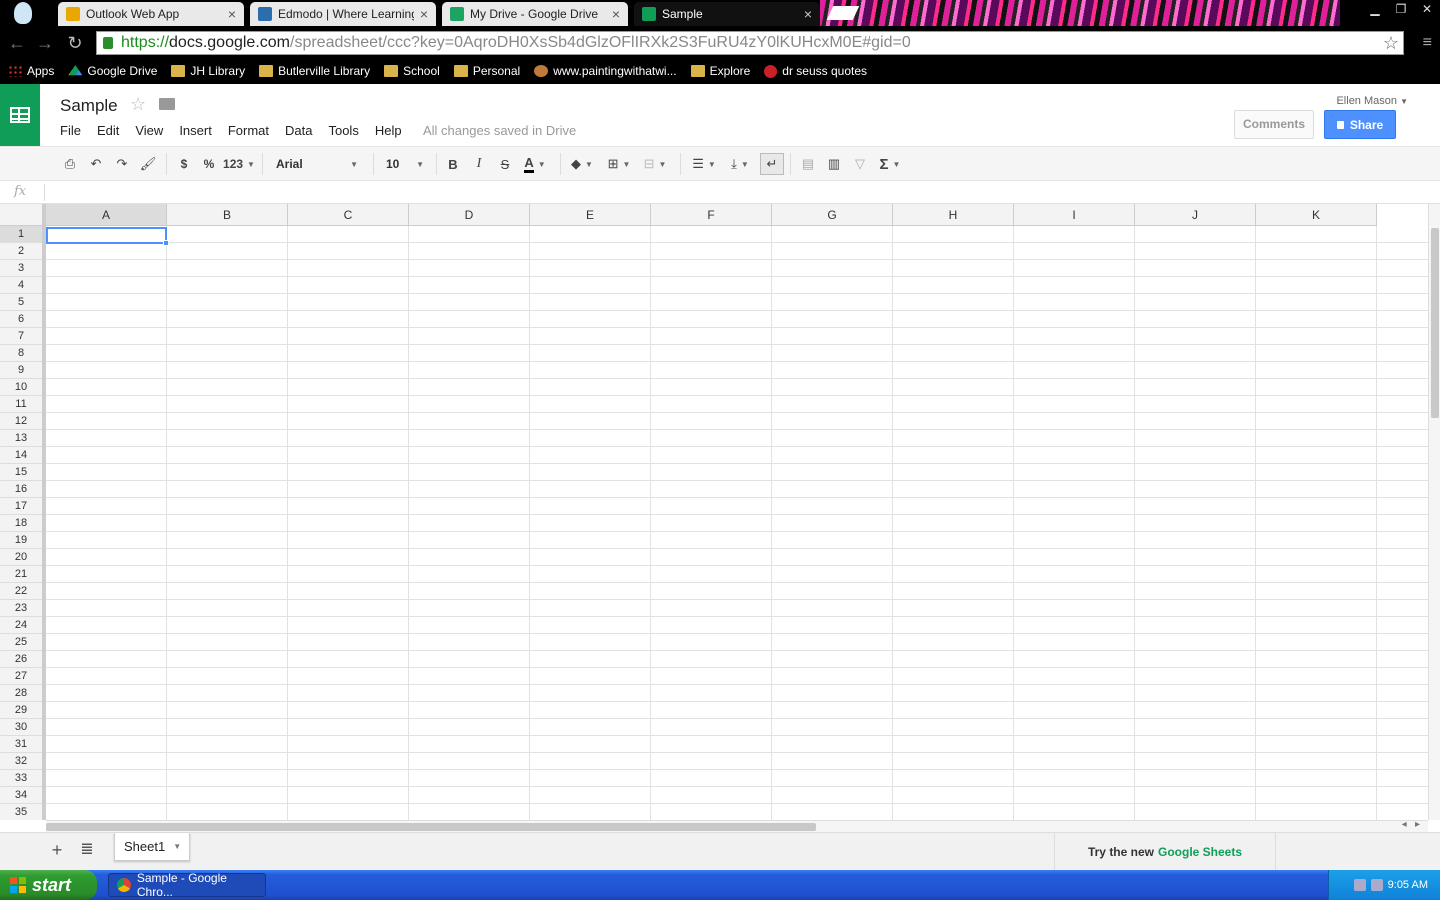  I want to click on column-header-b: B, so click(227, 215).